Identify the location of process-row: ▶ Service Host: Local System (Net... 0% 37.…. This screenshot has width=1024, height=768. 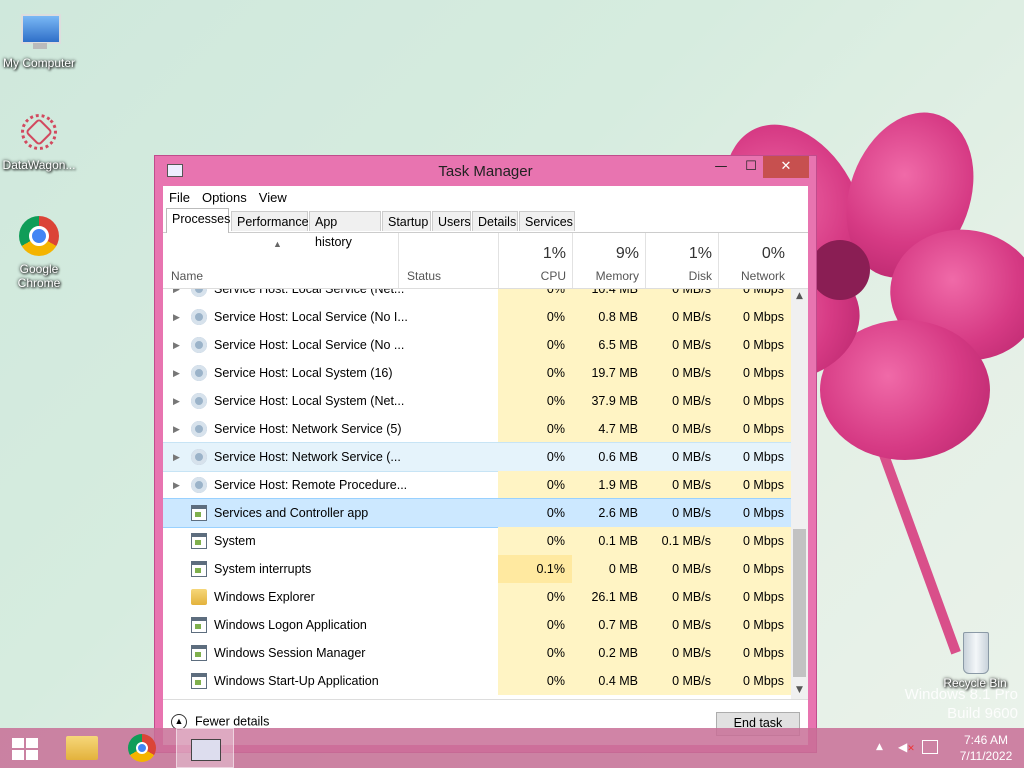
(477, 401).